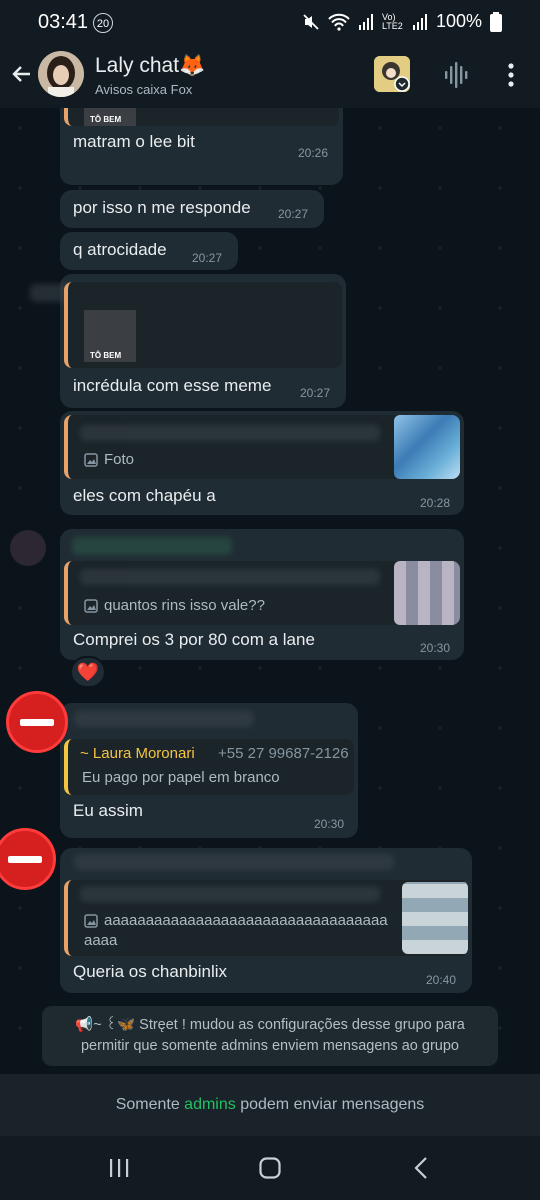 The height and width of the screenshot is (1200, 540). I want to click on message-bubble: q atrocidade 20:27, so click(149, 251).